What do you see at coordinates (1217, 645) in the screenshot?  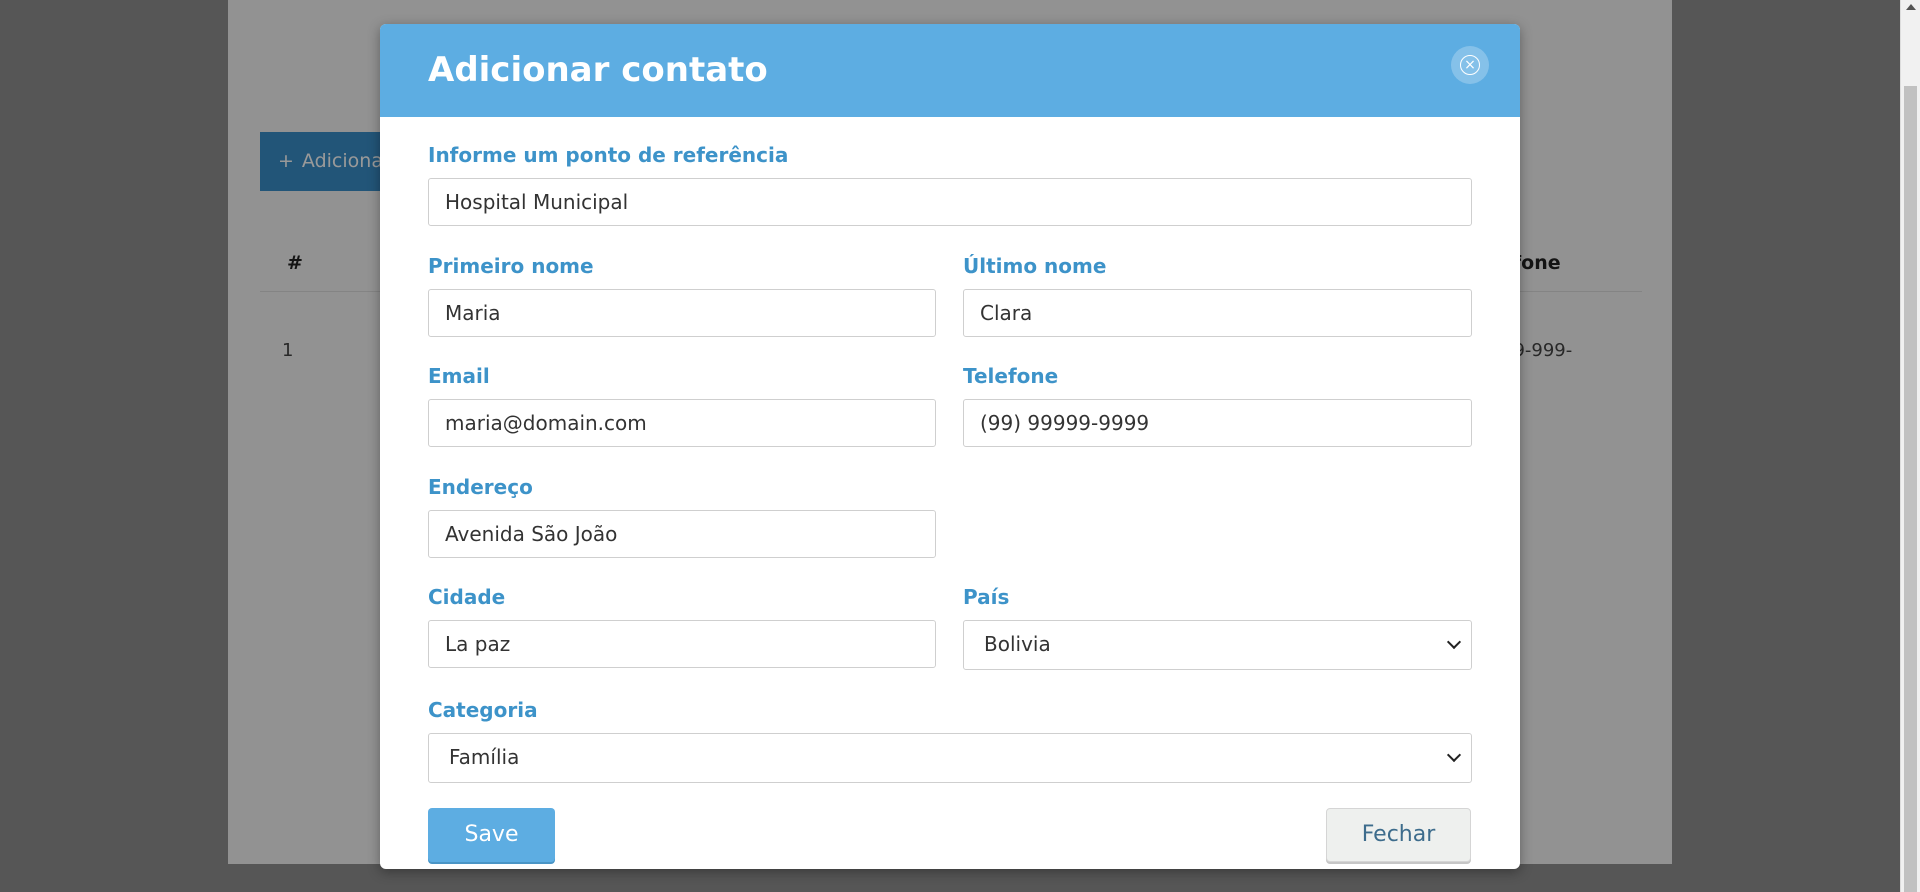 I see `country-select: Bolivia` at bounding box center [1217, 645].